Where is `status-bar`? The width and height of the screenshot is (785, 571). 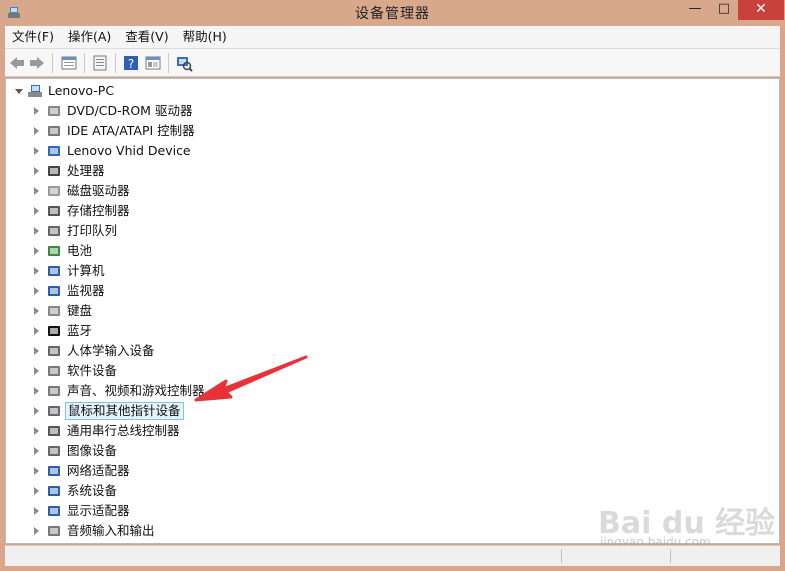
status-bar is located at coordinates (392, 555).